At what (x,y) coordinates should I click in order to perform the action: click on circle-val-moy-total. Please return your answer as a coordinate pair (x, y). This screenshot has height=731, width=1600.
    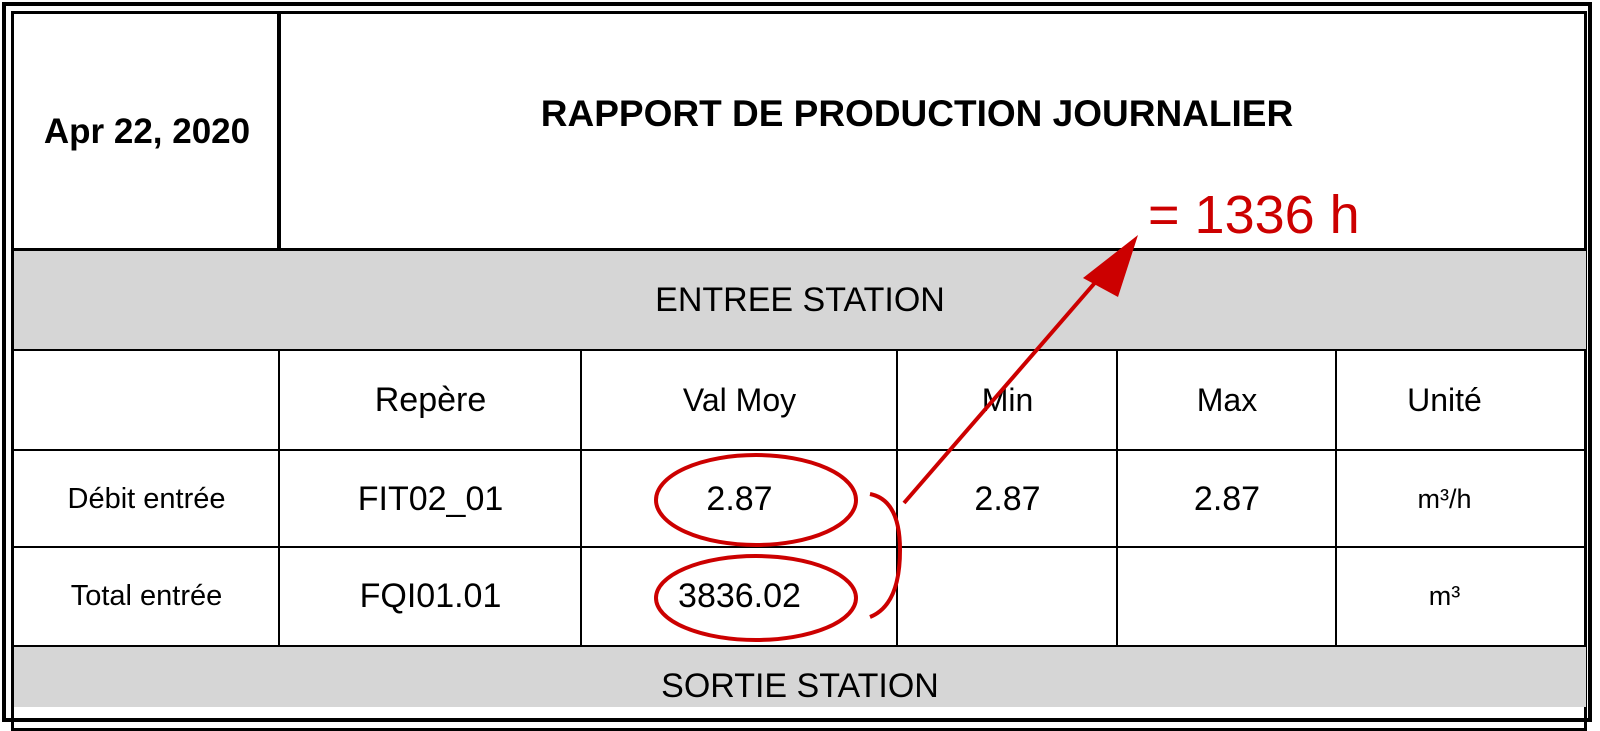
    Looking at the image, I should click on (756, 598).